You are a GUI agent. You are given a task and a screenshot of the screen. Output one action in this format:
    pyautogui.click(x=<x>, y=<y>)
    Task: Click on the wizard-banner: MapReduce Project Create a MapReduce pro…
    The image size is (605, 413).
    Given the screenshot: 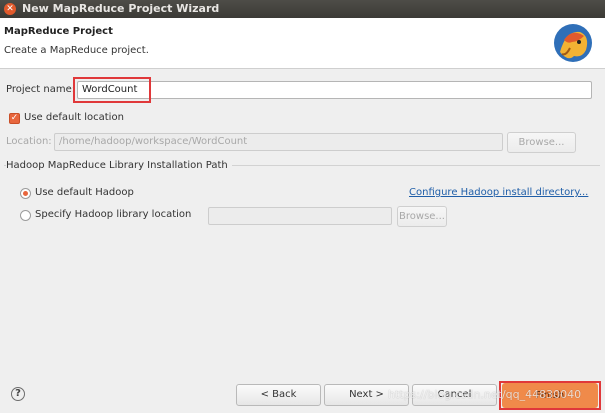 What is the action you would take?
    pyautogui.click(x=302, y=43)
    